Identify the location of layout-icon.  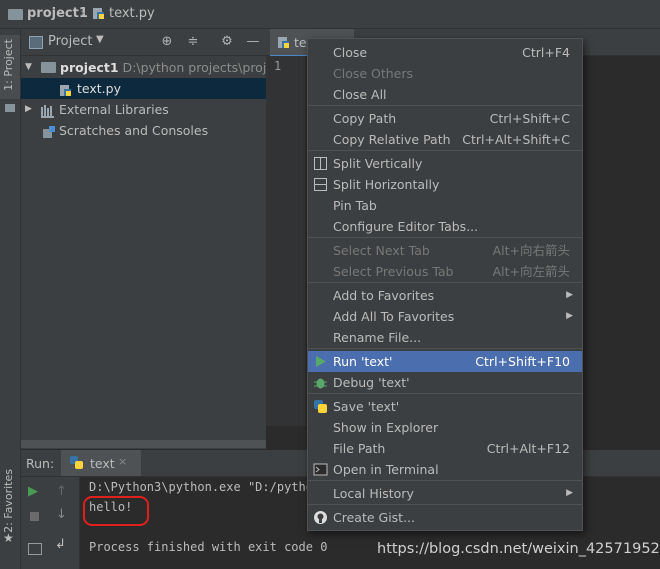
(35, 549).